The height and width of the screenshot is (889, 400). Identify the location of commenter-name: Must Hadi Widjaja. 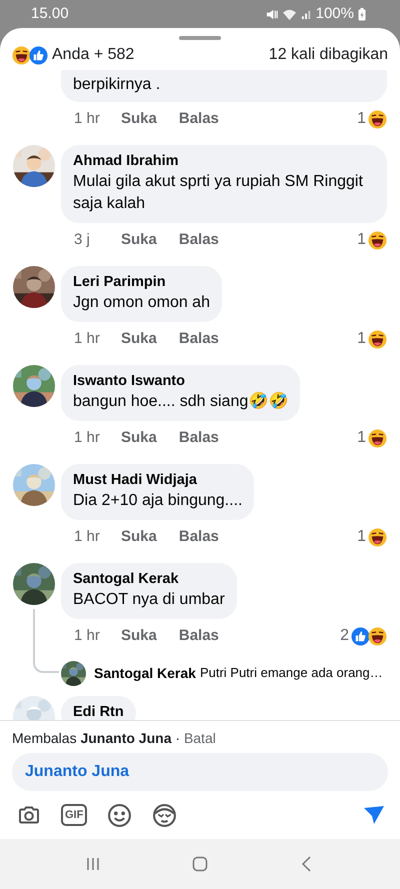
(157, 480).